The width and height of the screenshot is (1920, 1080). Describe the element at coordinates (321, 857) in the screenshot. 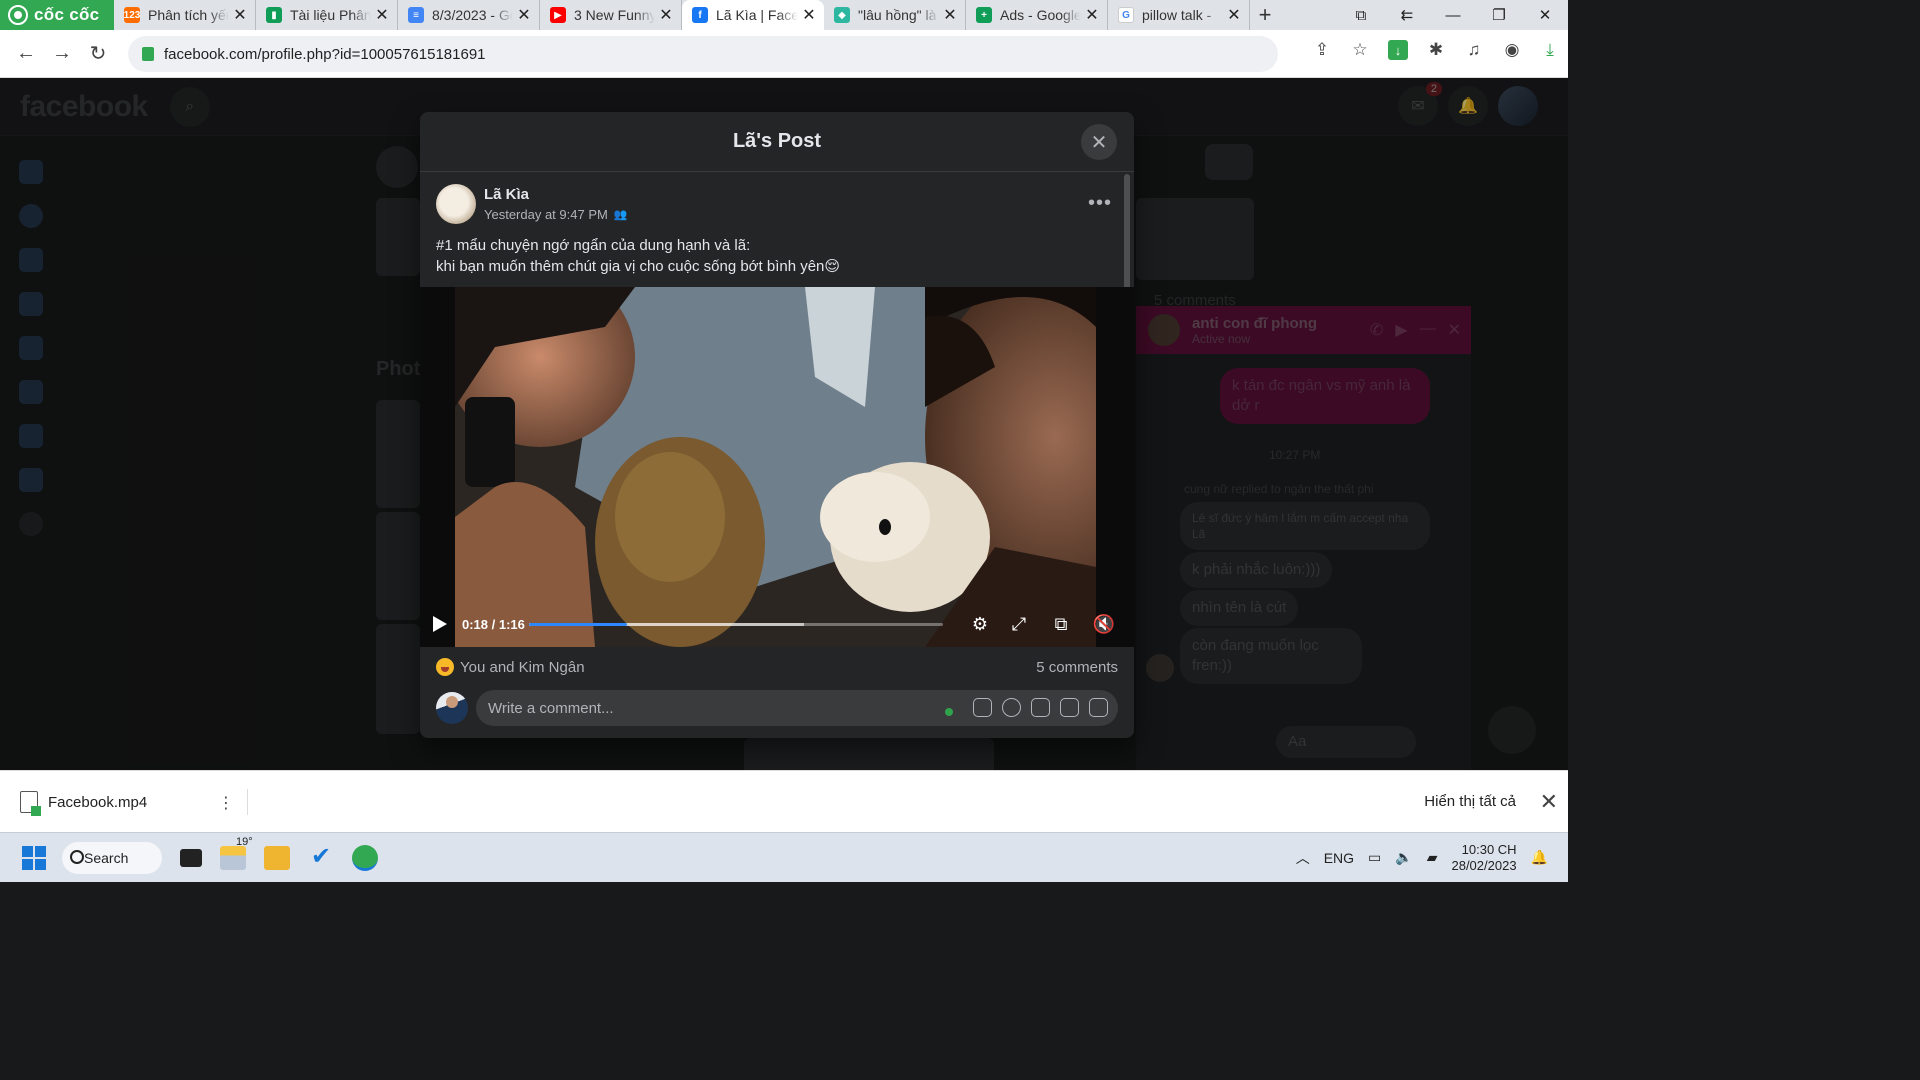

I see `todo-check-icon: ✔` at that location.